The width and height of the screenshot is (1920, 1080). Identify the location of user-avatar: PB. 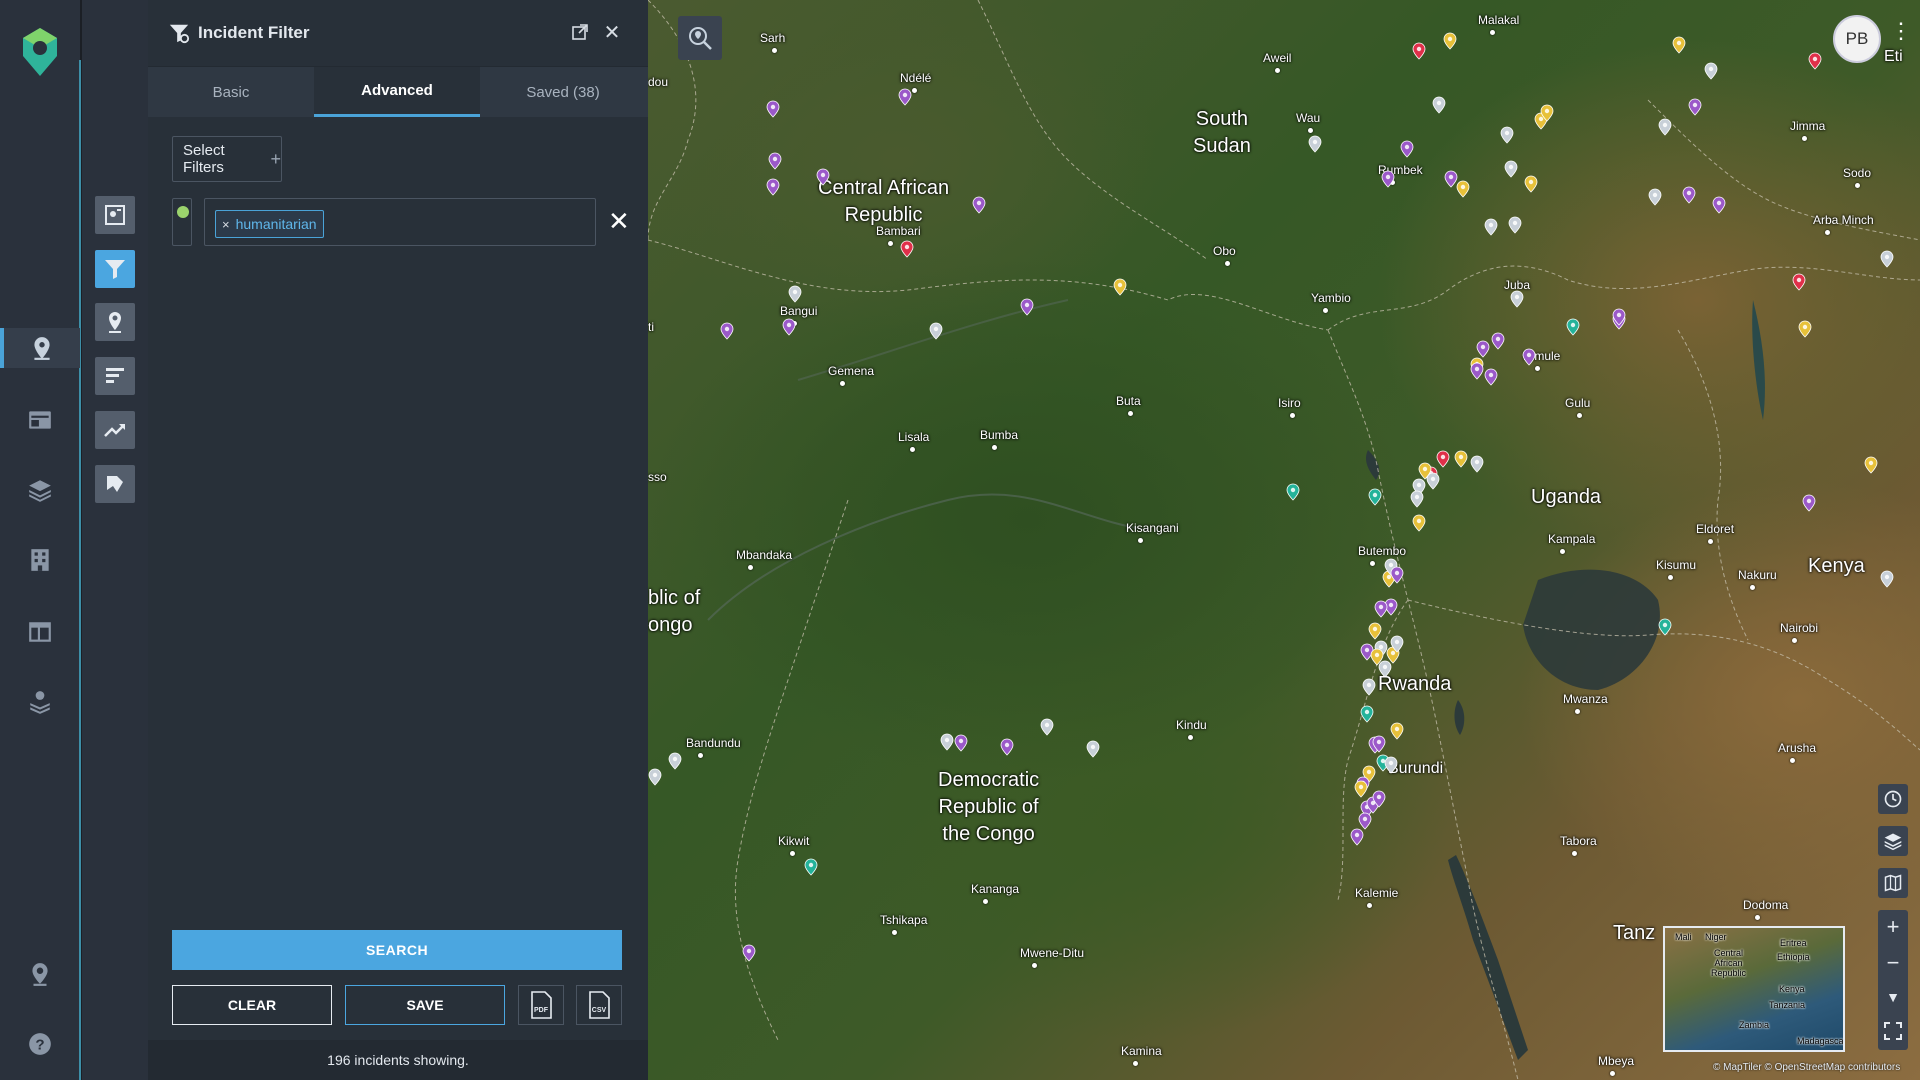
(1857, 39).